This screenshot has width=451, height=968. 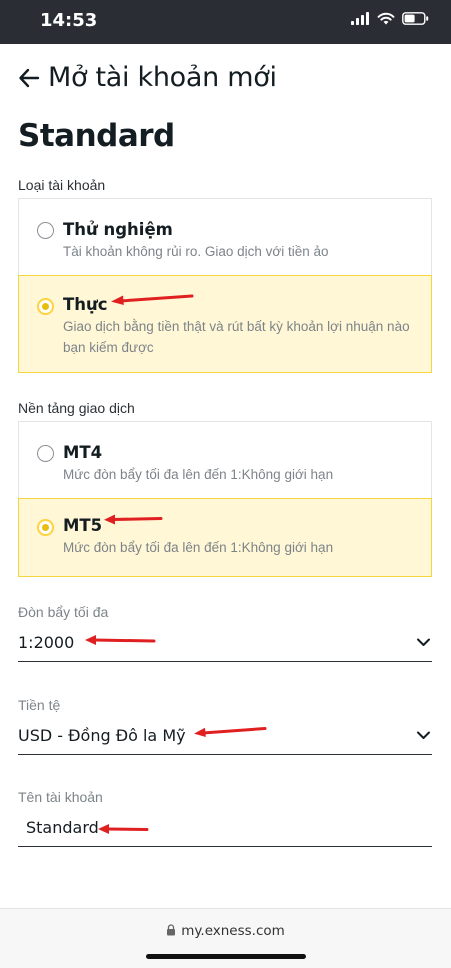 What do you see at coordinates (386, 18) in the screenshot?
I see `wifi-icon` at bounding box center [386, 18].